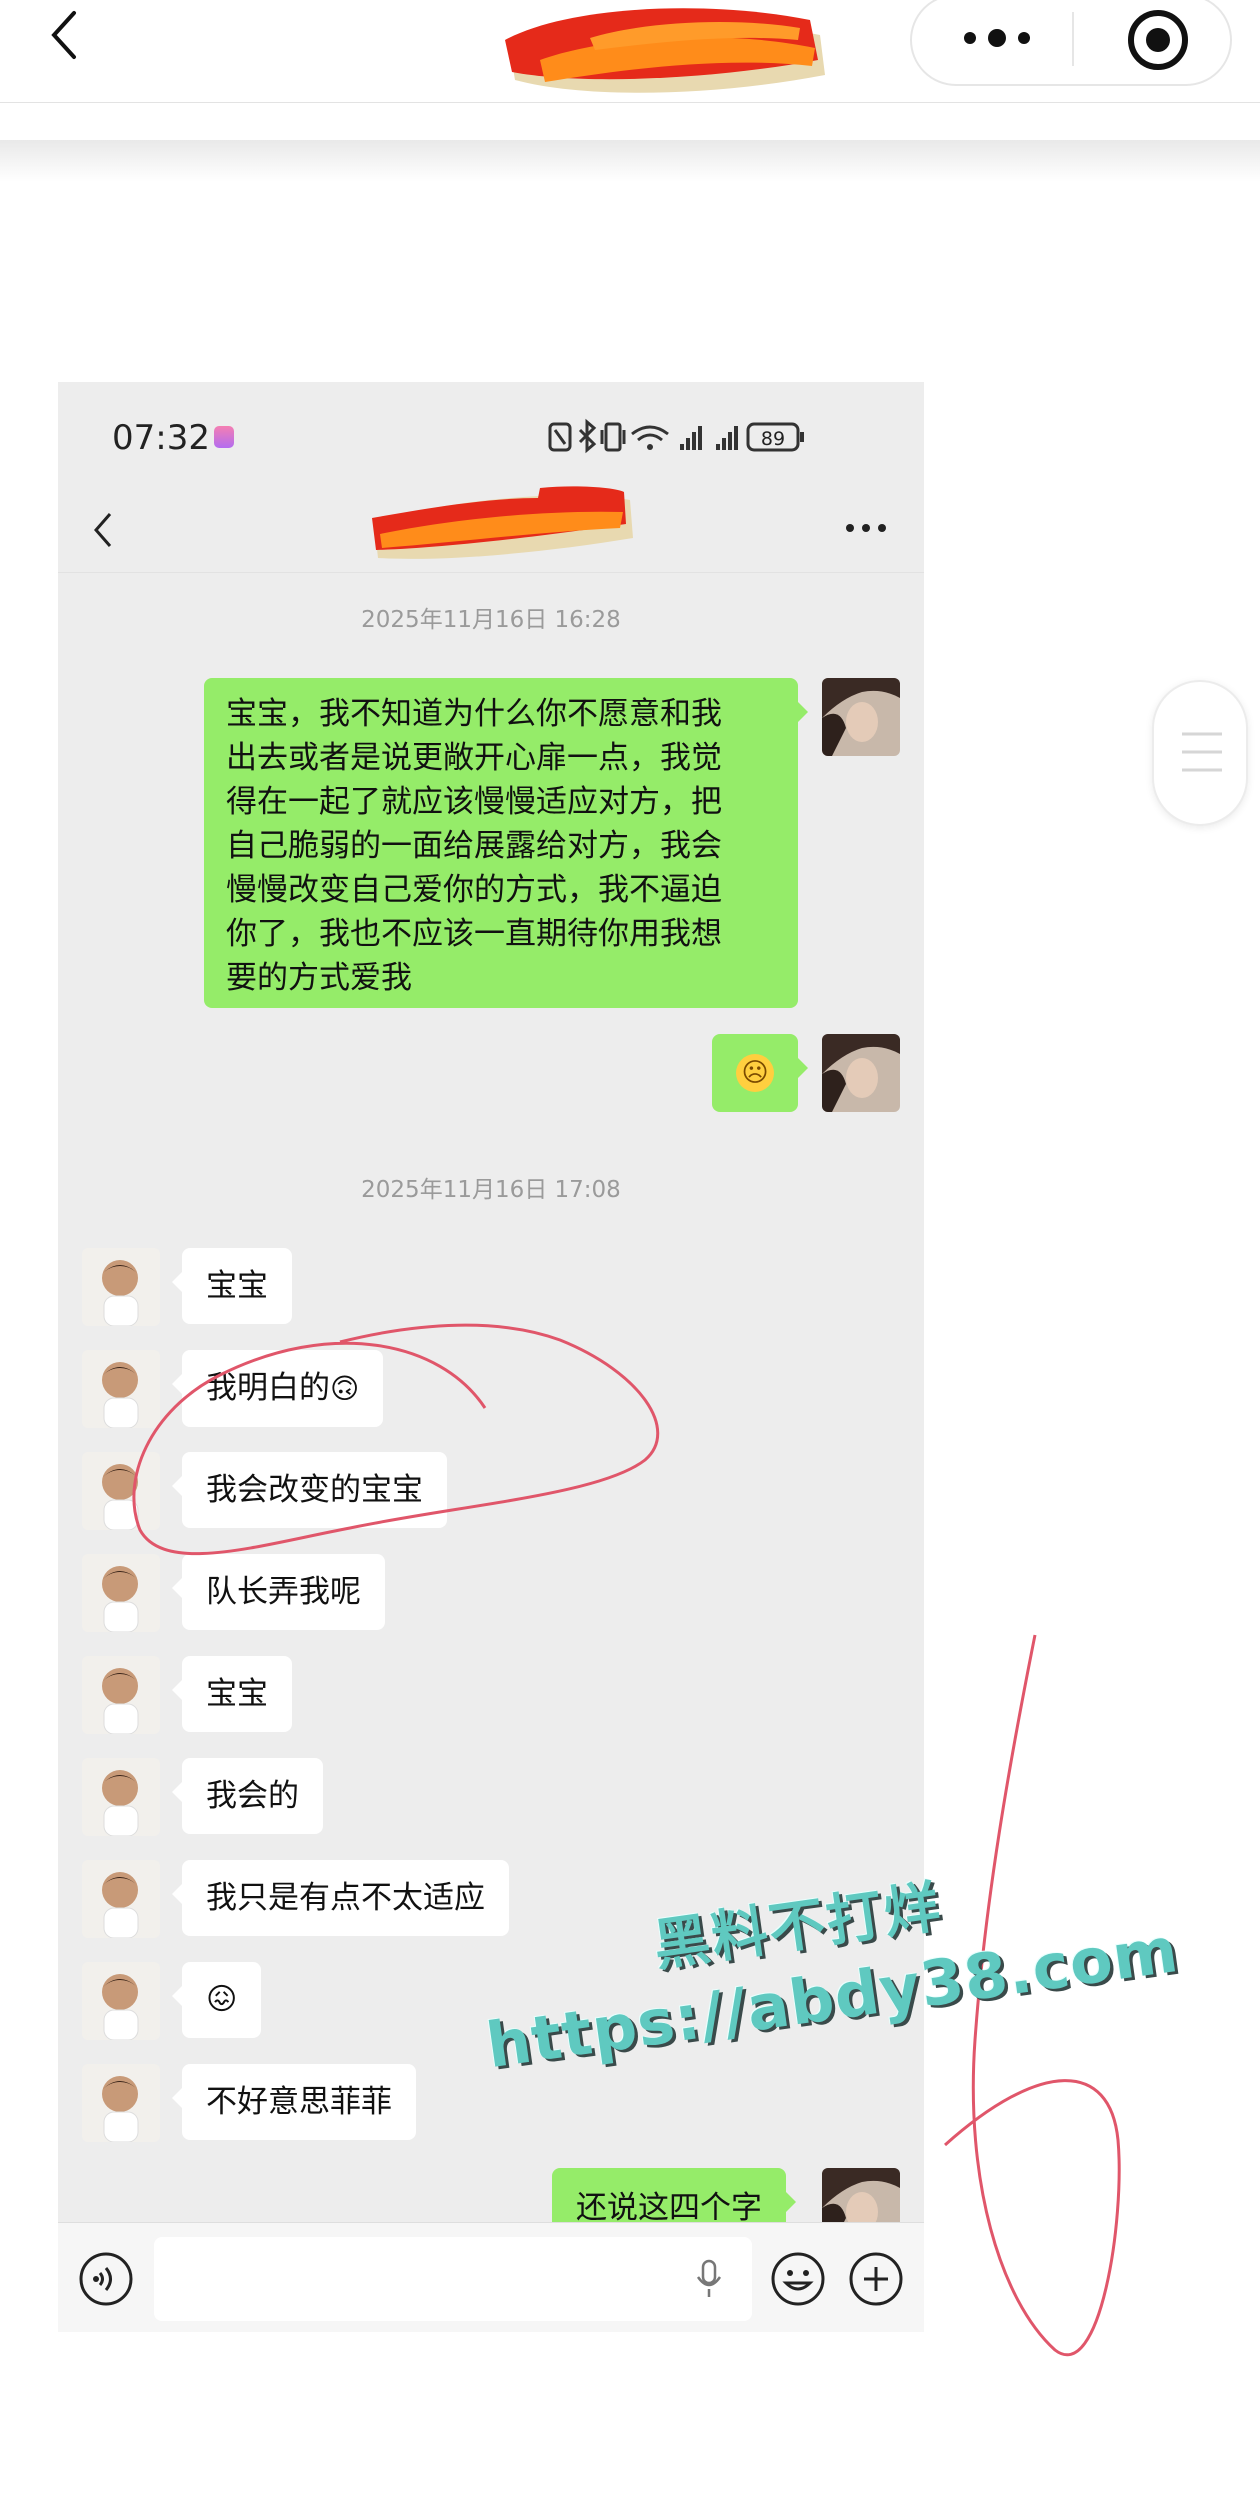 The image size is (1260, 2496). I want to click on received-emoji-bubble: 😖, so click(216, 2000).